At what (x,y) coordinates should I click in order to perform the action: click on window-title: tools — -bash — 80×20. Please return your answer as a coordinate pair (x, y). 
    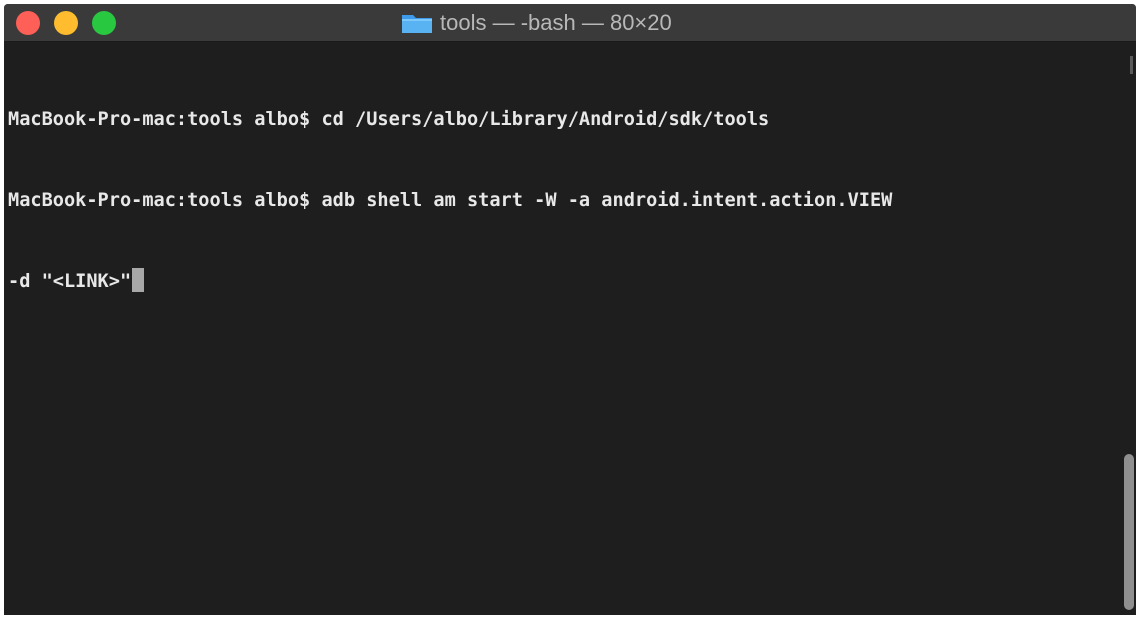
    Looking at the image, I should click on (556, 22).